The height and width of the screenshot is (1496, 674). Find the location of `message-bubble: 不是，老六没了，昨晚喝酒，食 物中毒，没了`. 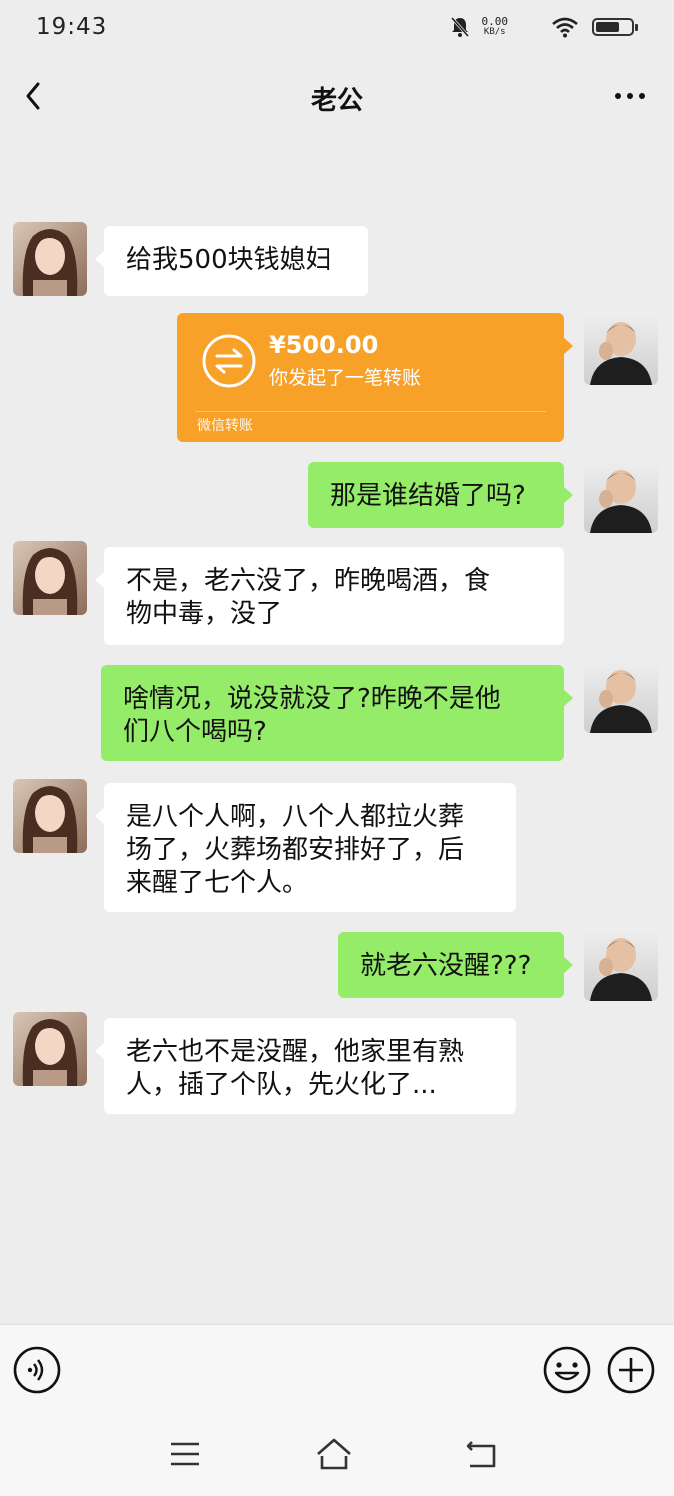

message-bubble: 不是，老六没了，昨晚喝酒，食 物中毒，没了 is located at coordinates (329, 596).